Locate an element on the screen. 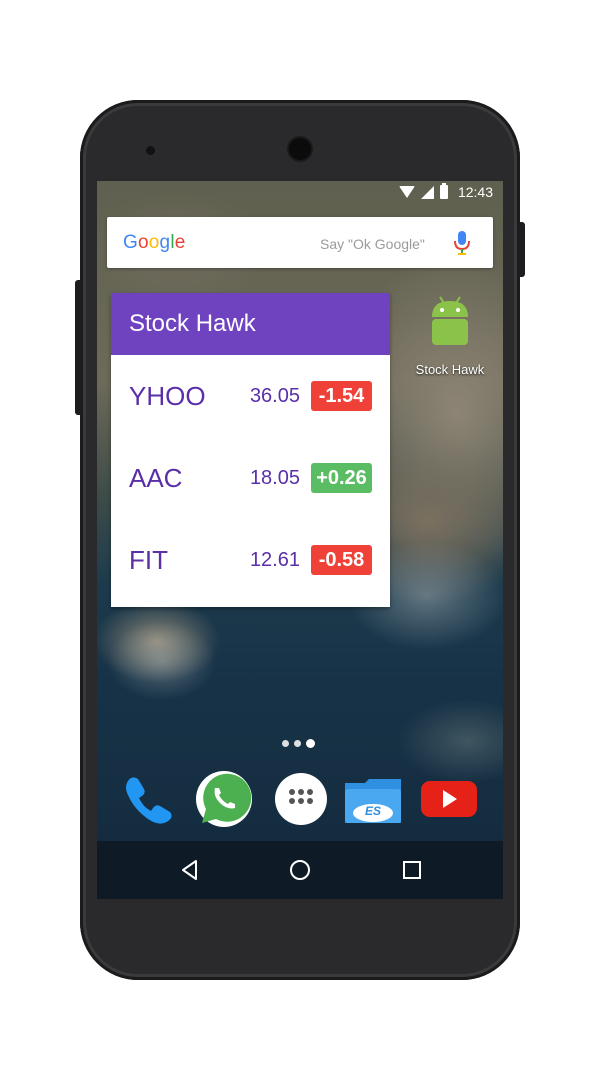 The width and height of the screenshot is (600, 1080). es-file-explorer-icon: ES is located at coordinates (373, 799).